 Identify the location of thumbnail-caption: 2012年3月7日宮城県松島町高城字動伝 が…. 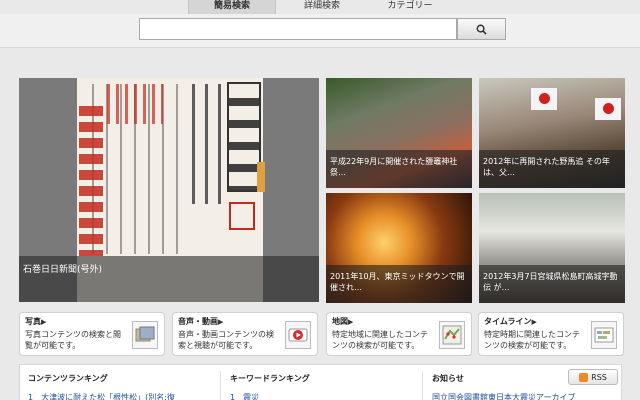
(552, 284).